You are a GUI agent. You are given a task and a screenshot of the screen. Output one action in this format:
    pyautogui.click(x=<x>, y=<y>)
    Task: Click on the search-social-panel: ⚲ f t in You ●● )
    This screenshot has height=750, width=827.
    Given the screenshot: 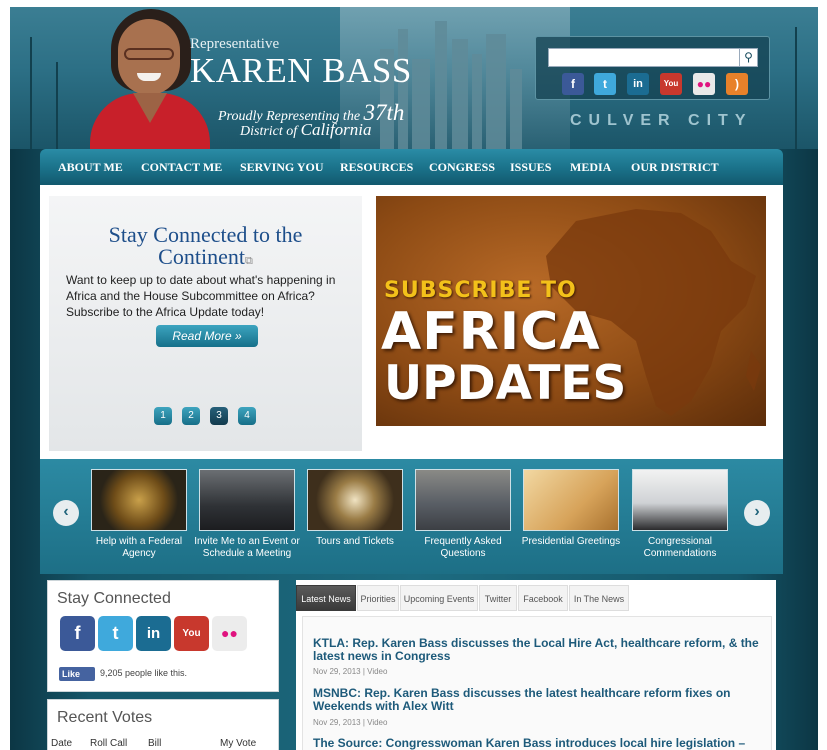 What is the action you would take?
    pyautogui.click(x=652, y=68)
    